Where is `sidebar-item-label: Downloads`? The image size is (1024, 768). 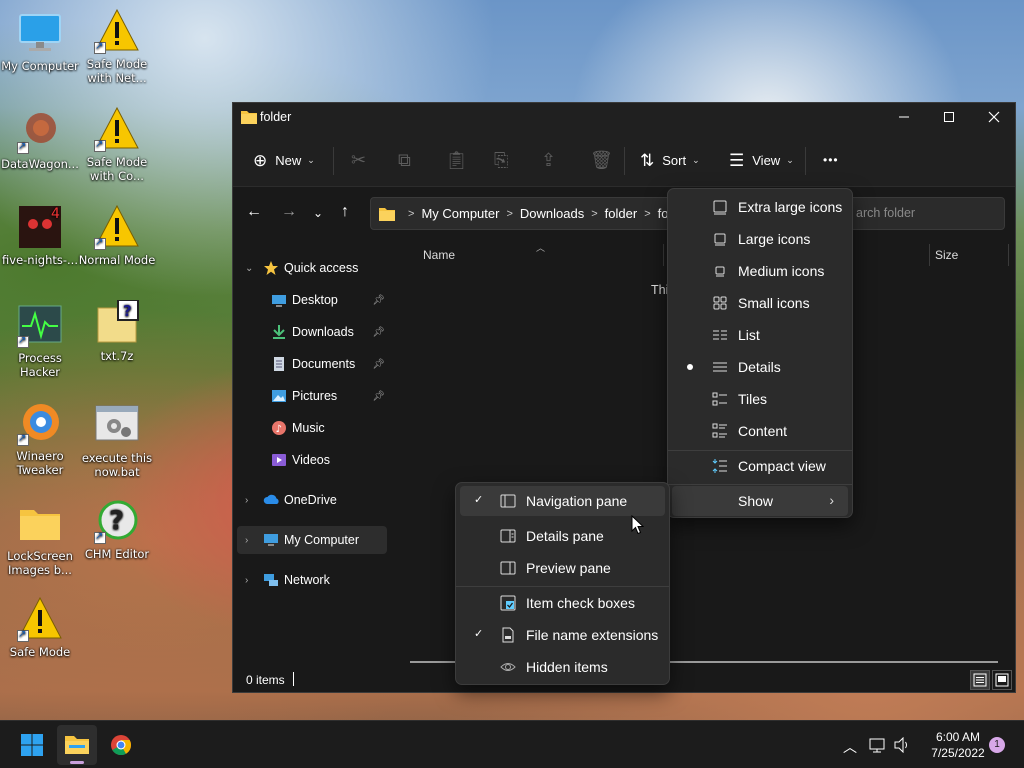 sidebar-item-label: Downloads is located at coordinates (323, 332).